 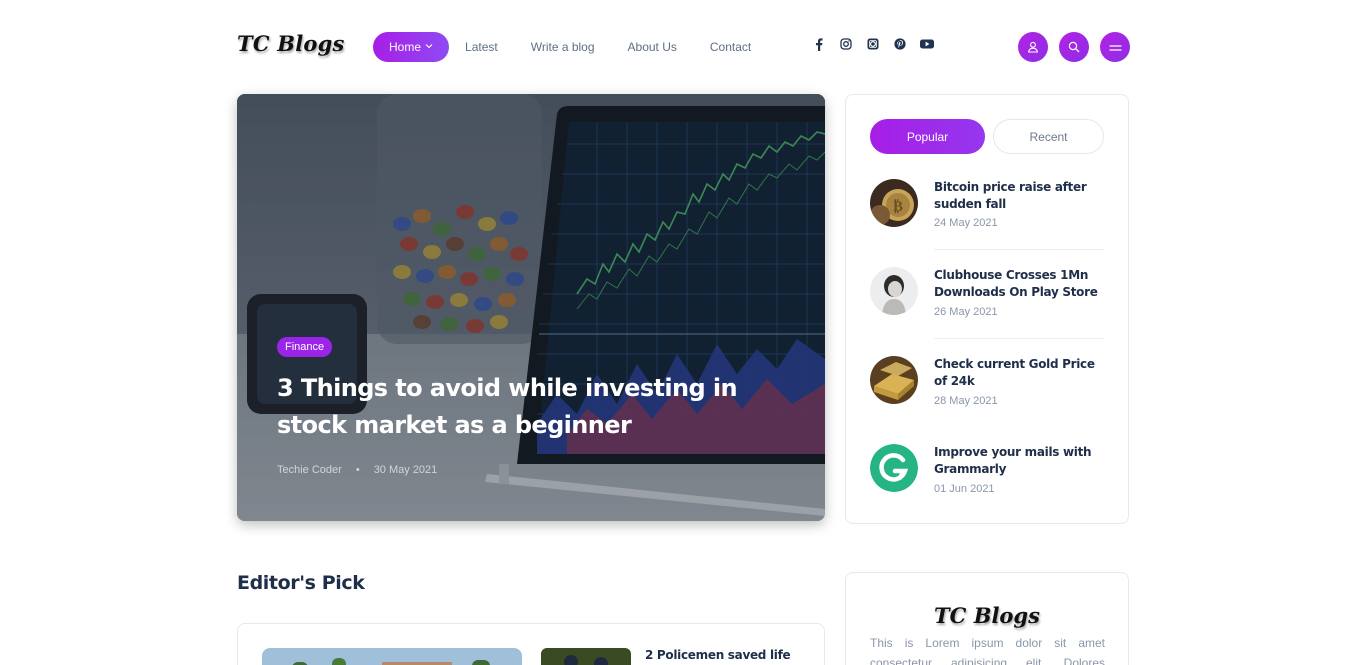 I want to click on nav-item-latest: Latest, so click(x=481, y=47).